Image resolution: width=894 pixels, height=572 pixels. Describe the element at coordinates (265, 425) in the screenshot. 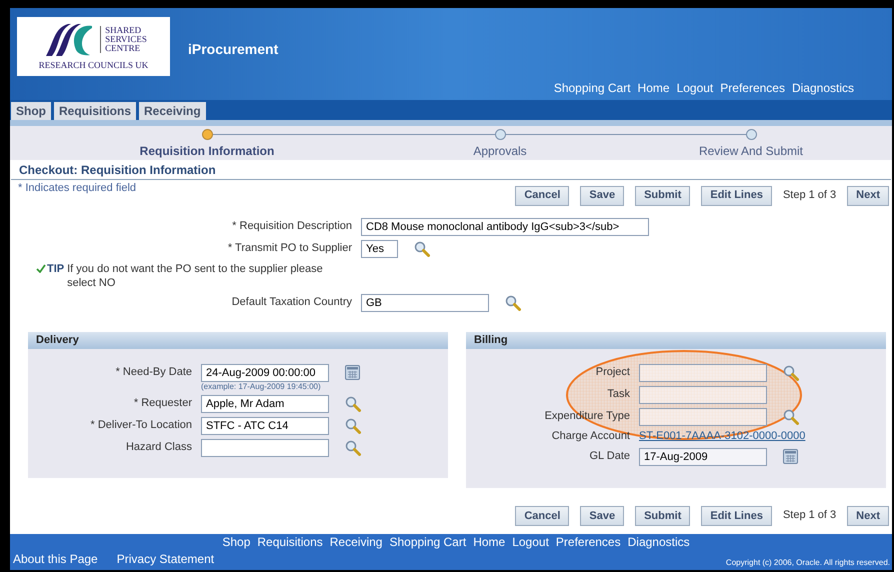

I see `input-field: STFC - ATC C14` at that location.